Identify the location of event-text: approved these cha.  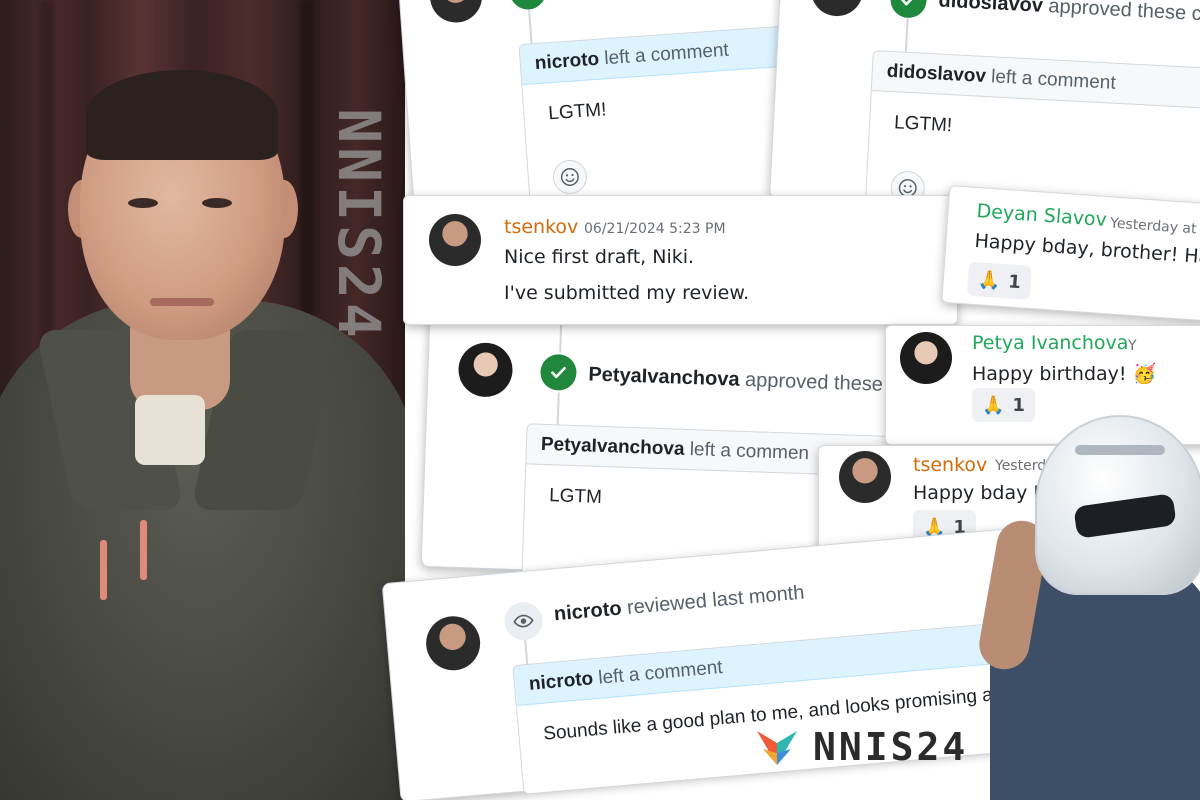
(1123, 13).